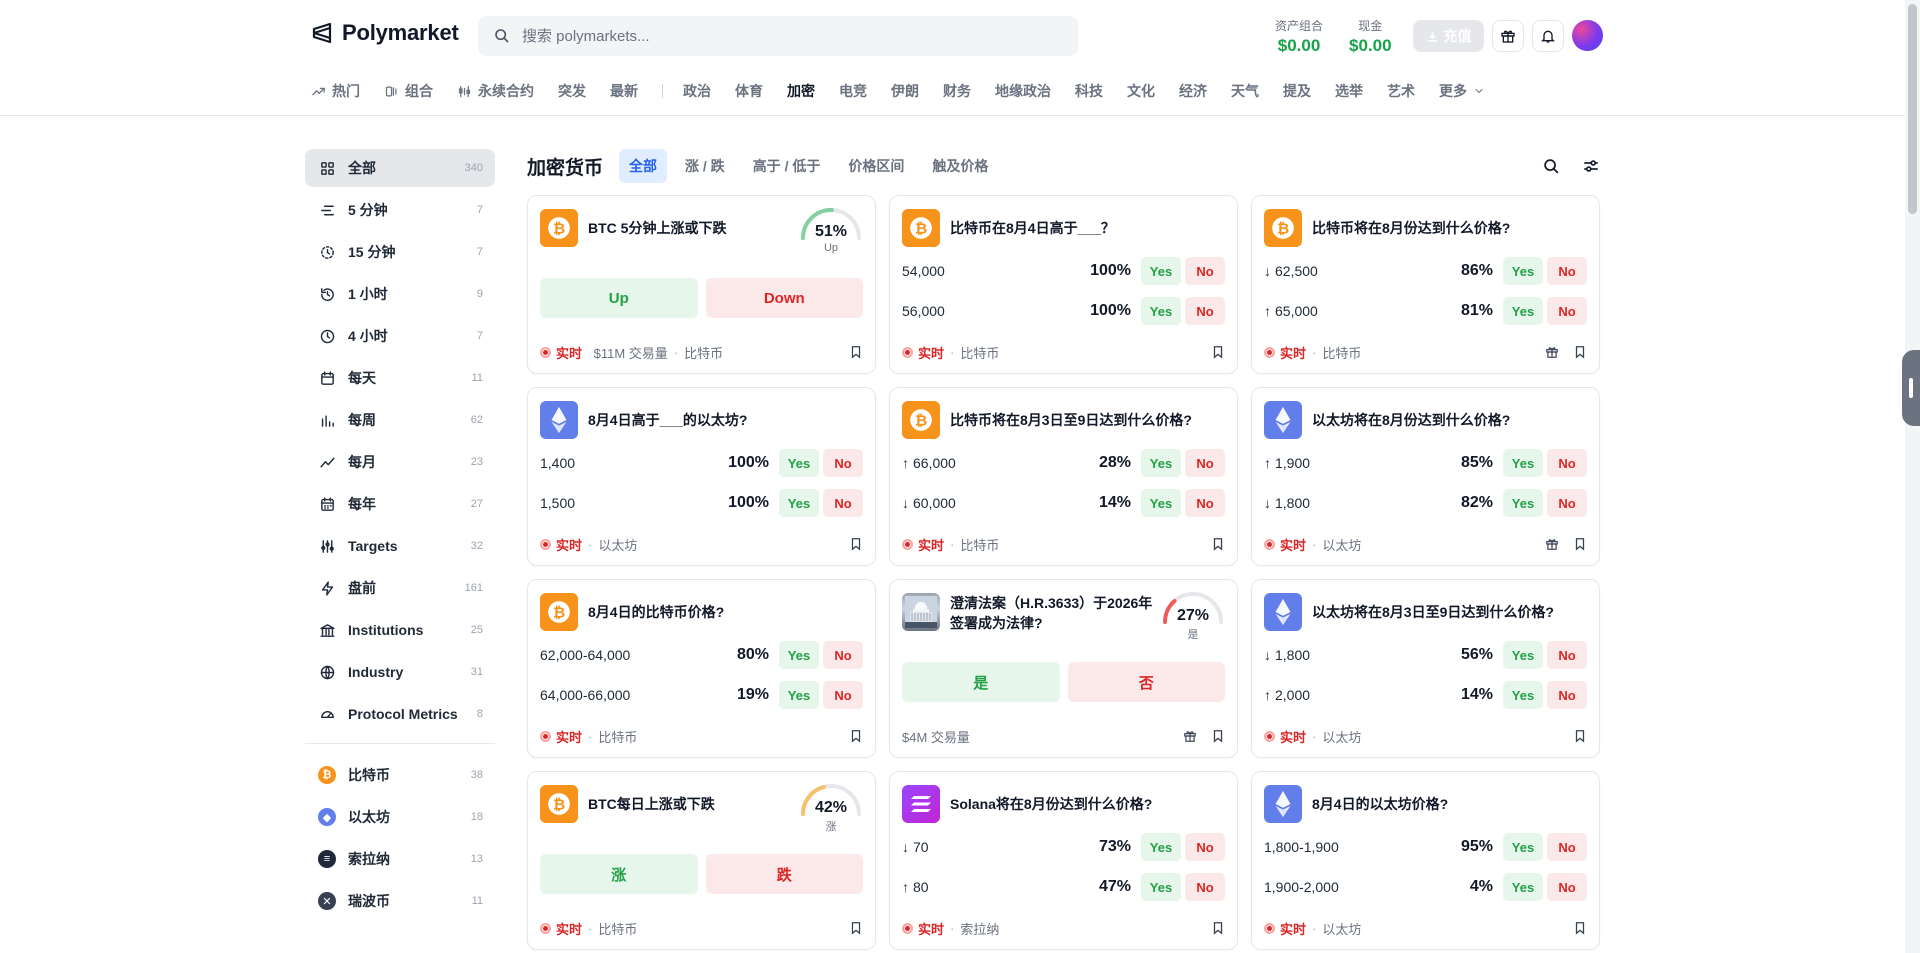 This screenshot has width=1920, height=953. What do you see at coordinates (400, 672) in the screenshot?
I see `sidebar-item-12: Industry 31` at bounding box center [400, 672].